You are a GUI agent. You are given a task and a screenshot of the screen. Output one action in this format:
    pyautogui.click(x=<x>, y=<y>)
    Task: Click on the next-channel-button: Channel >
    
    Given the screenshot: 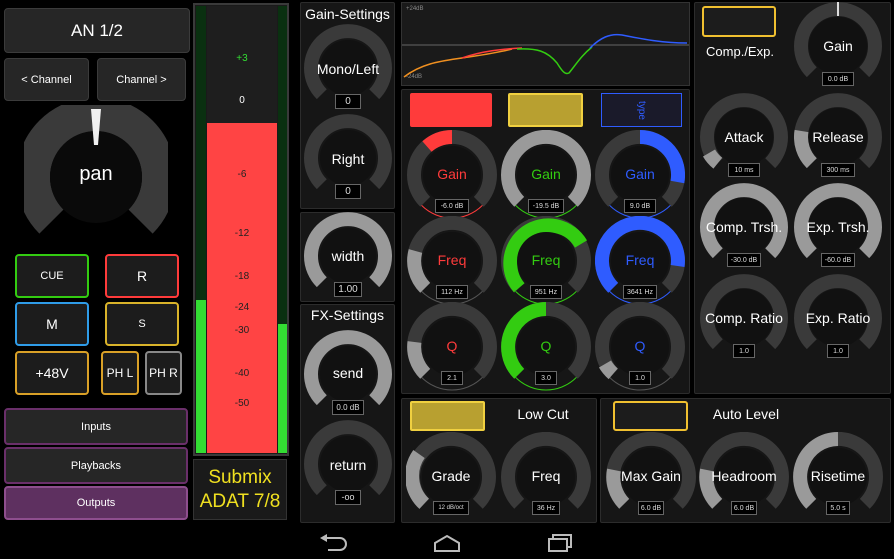 What is the action you would take?
    pyautogui.click(x=141, y=79)
    